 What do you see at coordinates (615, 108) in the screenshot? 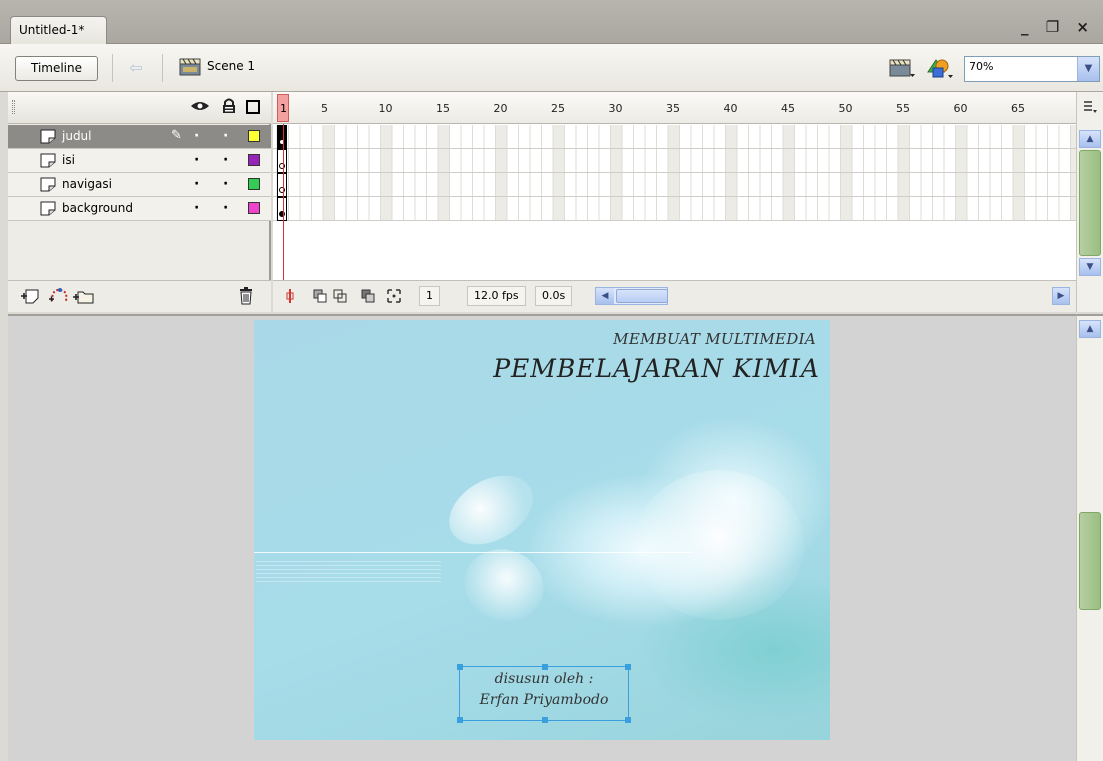
I see `frame-number: 30` at bounding box center [615, 108].